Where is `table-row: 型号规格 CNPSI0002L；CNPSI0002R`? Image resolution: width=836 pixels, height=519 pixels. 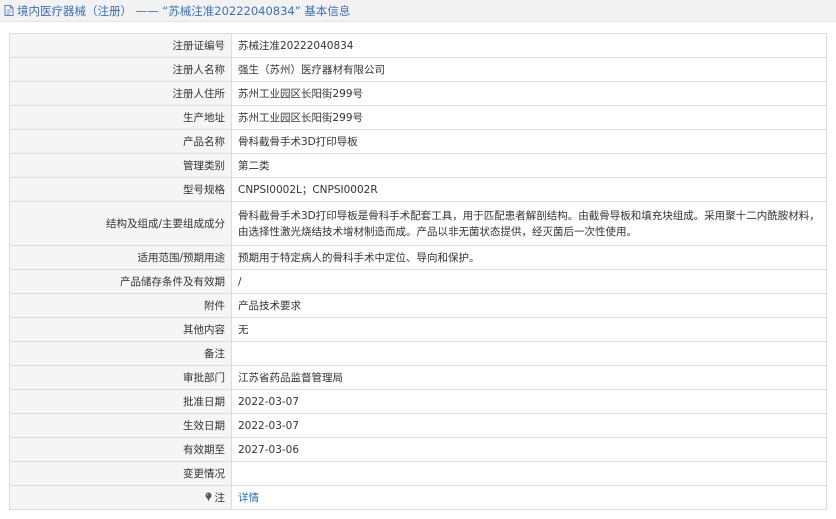 table-row: 型号规格 CNPSI0002L；CNPSI0002R is located at coordinates (418, 189).